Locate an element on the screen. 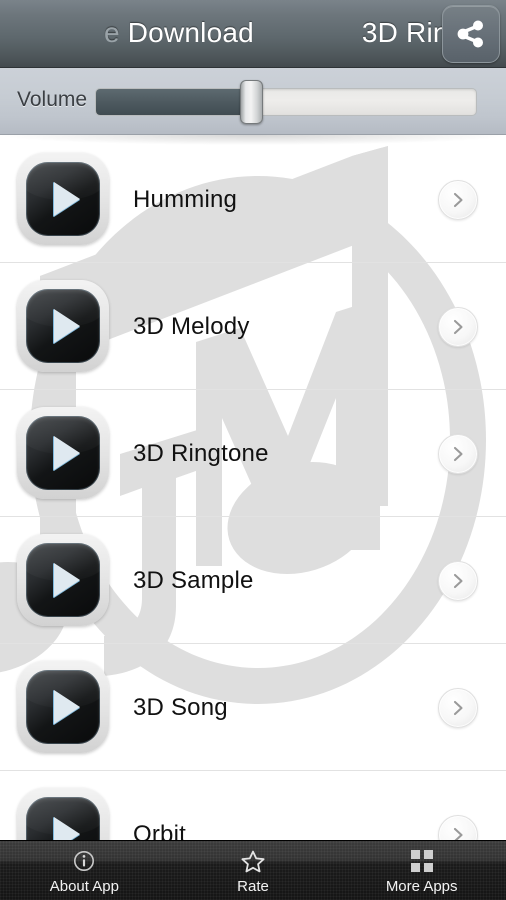 The height and width of the screenshot is (900, 506). nav-label-more-apps: More Apps is located at coordinates (421, 886).